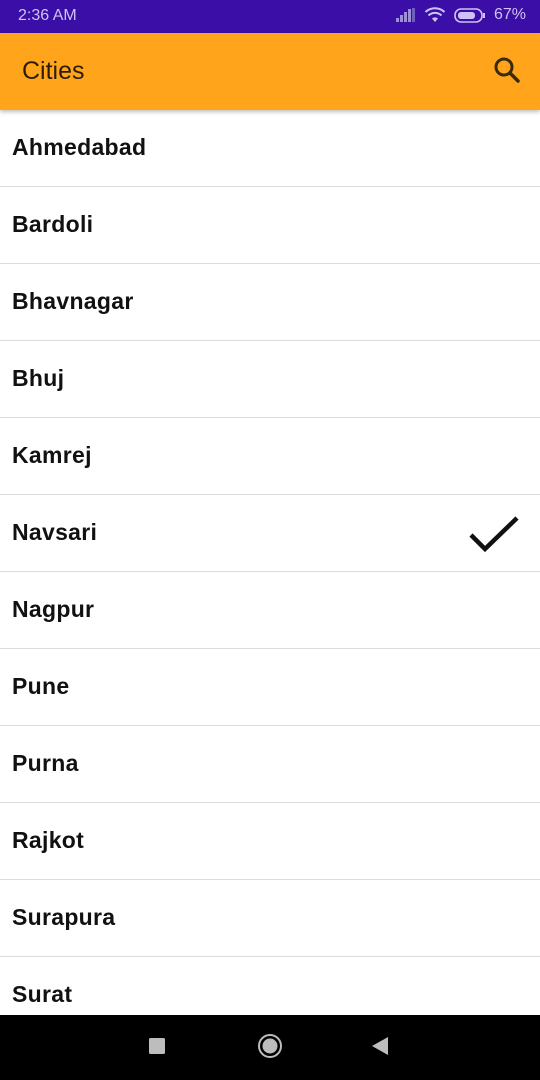 The width and height of the screenshot is (540, 1080). What do you see at coordinates (270, 71) in the screenshot?
I see `app-bar: Cities` at bounding box center [270, 71].